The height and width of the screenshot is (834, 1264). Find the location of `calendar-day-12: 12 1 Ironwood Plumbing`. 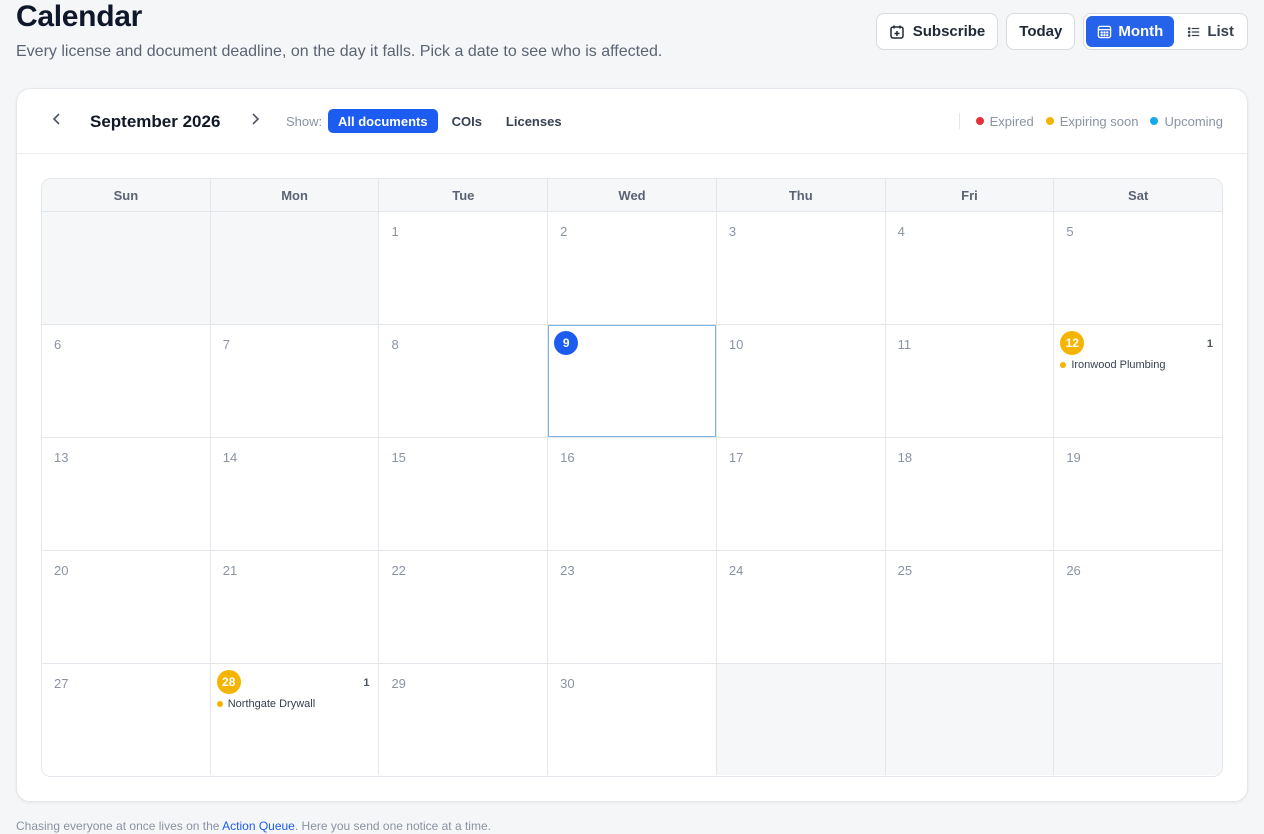

calendar-day-12: 12 1 Ironwood Plumbing is located at coordinates (1138, 381).